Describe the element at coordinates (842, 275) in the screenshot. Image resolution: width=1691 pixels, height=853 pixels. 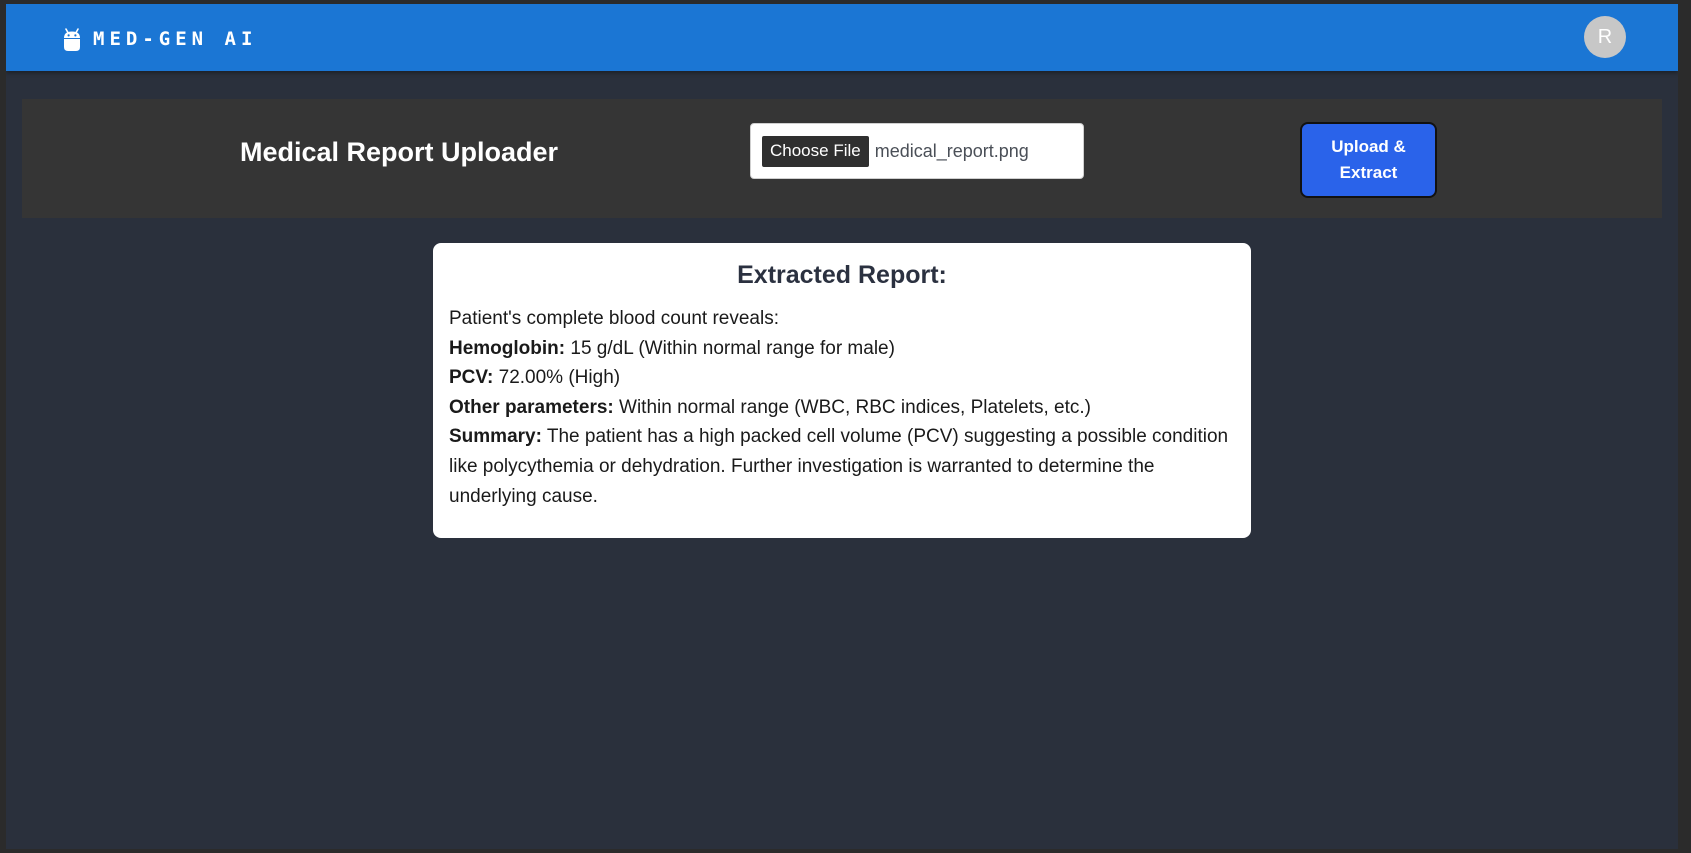
I see `report-heading: Extracted Report:` at that location.